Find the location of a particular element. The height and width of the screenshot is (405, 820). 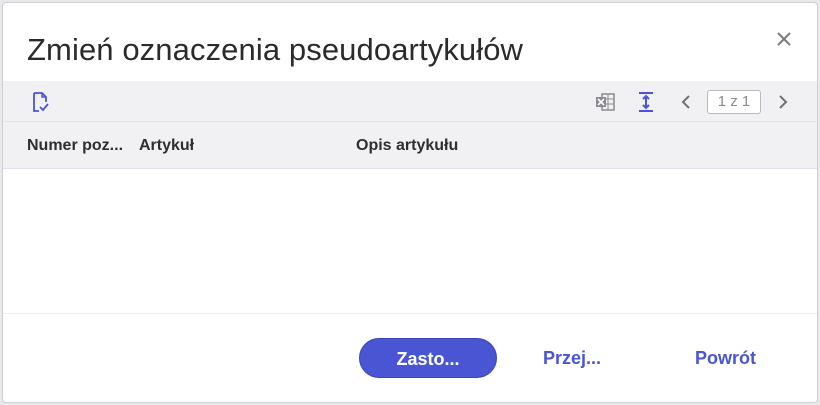

column-header-article-description: Opis artykułu is located at coordinates (407, 146).